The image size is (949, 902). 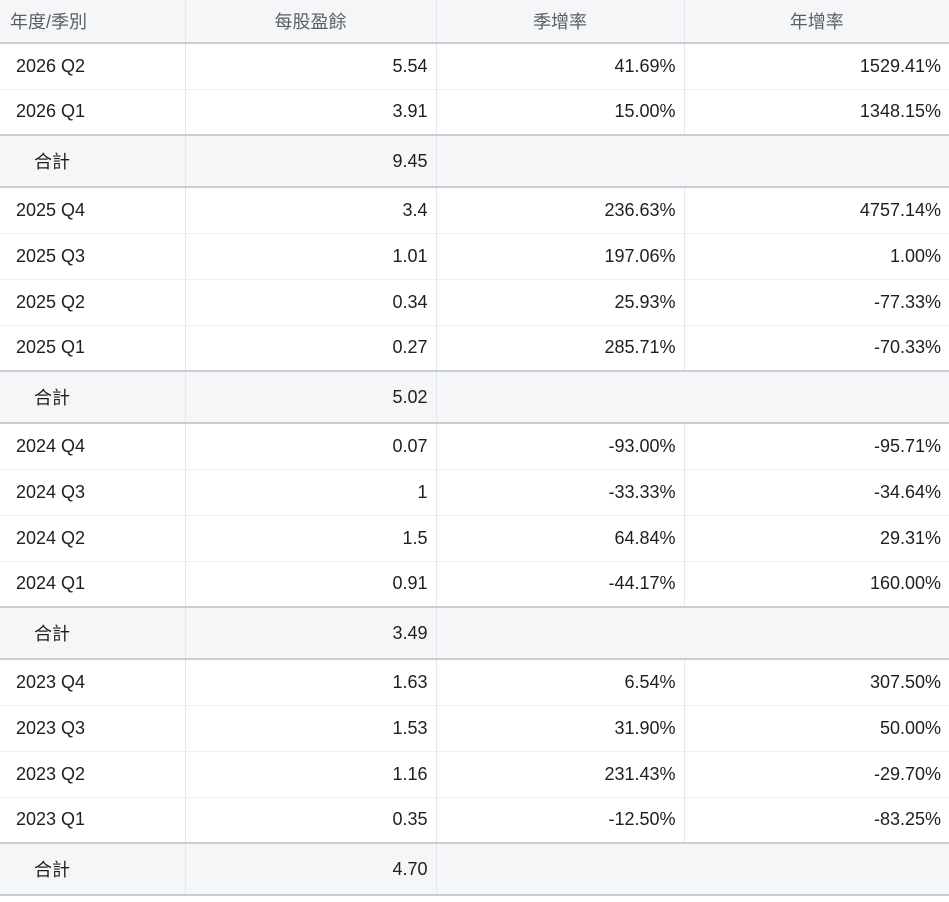 What do you see at coordinates (560, 728) in the screenshot?
I see `qoq-cell: 31.90%` at bounding box center [560, 728].